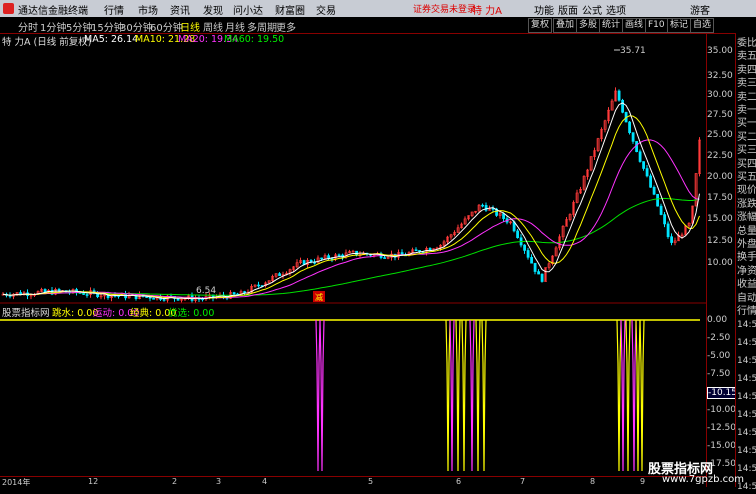  What do you see at coordinates (148, 9) in the screenshot?
I see `menu-shichang: 市场` at bounding box center [148, 9].